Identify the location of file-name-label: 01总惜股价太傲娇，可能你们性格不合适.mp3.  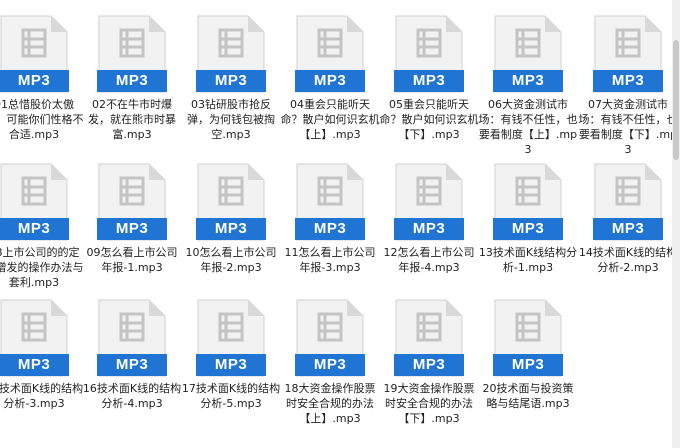
(42, 119).